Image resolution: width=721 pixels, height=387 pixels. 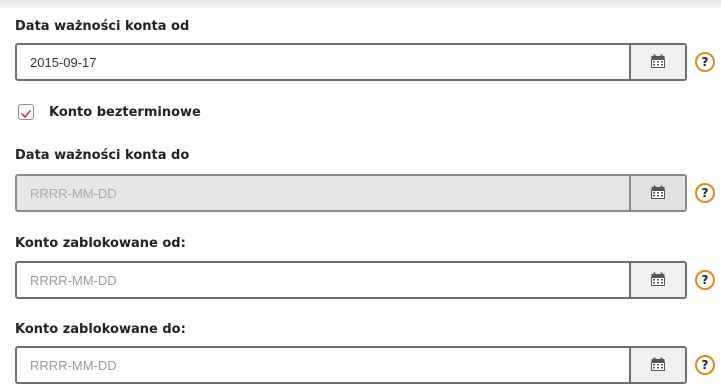 I want to click on checkmark-icon, so click(x=26, y=112).